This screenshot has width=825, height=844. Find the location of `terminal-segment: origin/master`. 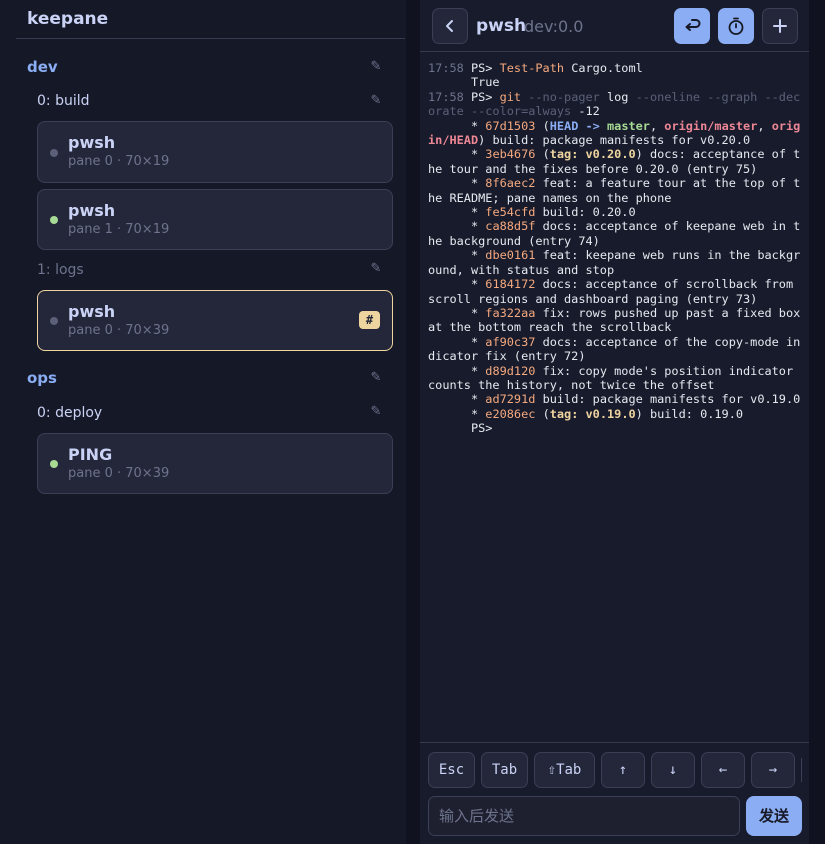

terminal-segment: origin/master is located at coordinates (711, 125).